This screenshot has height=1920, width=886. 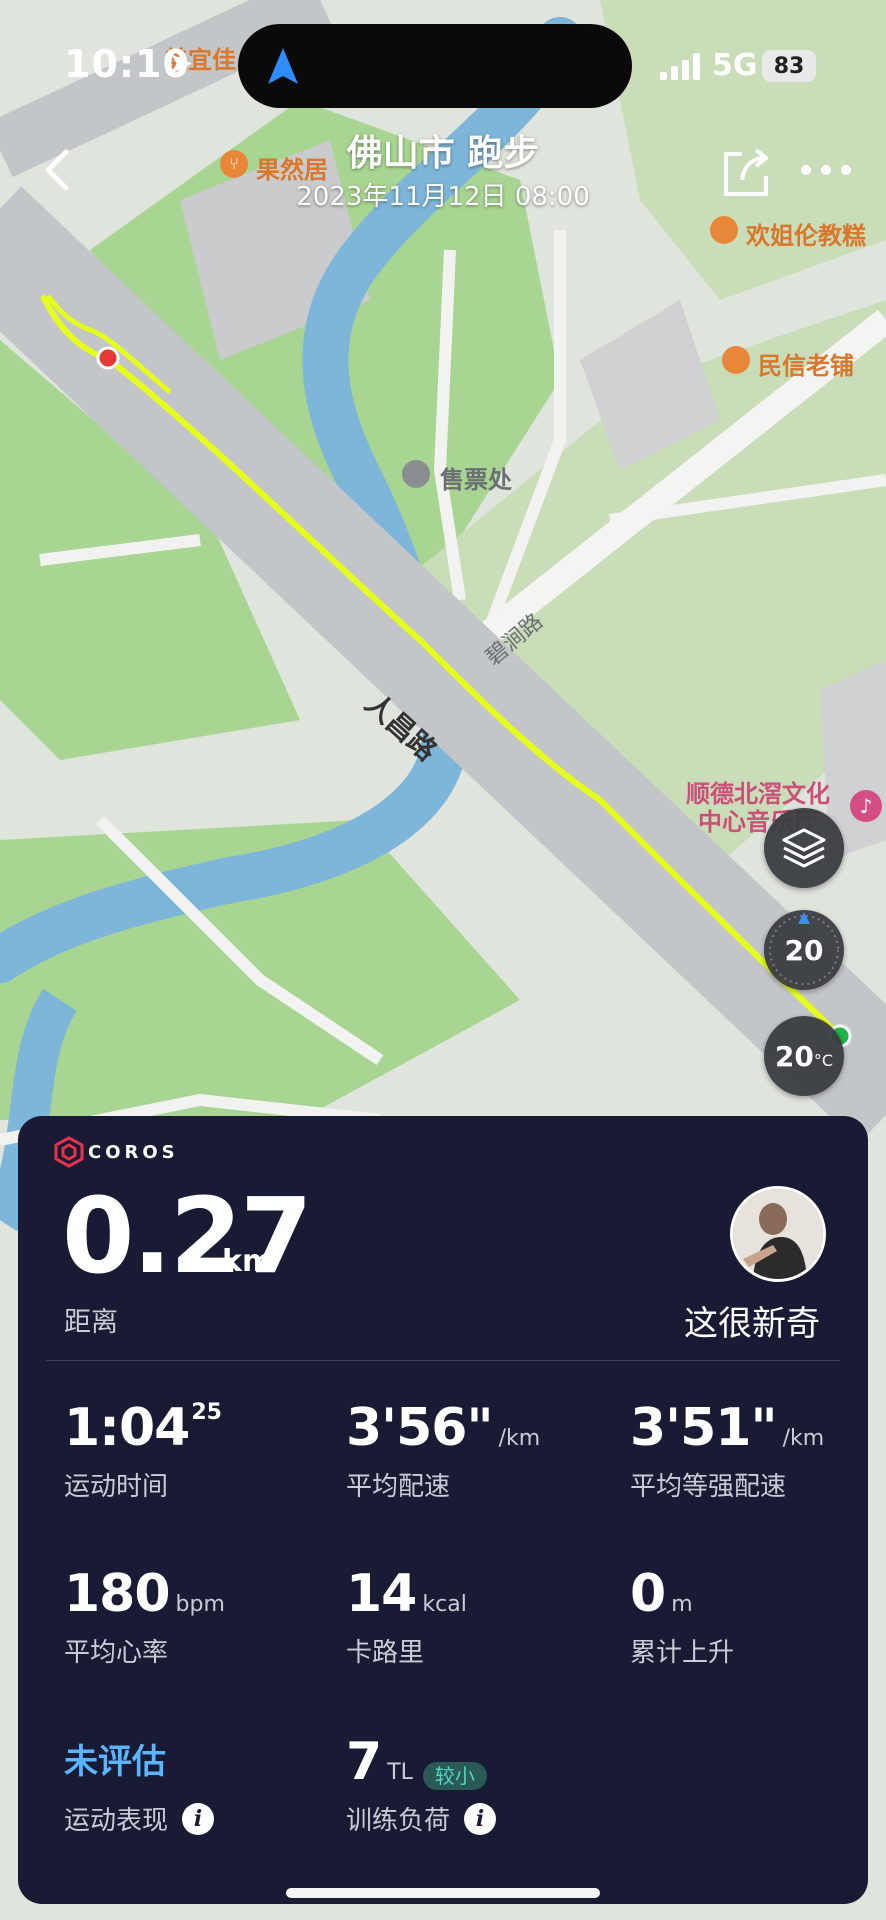 I want to click on share-button, so click(x=744, y=172).